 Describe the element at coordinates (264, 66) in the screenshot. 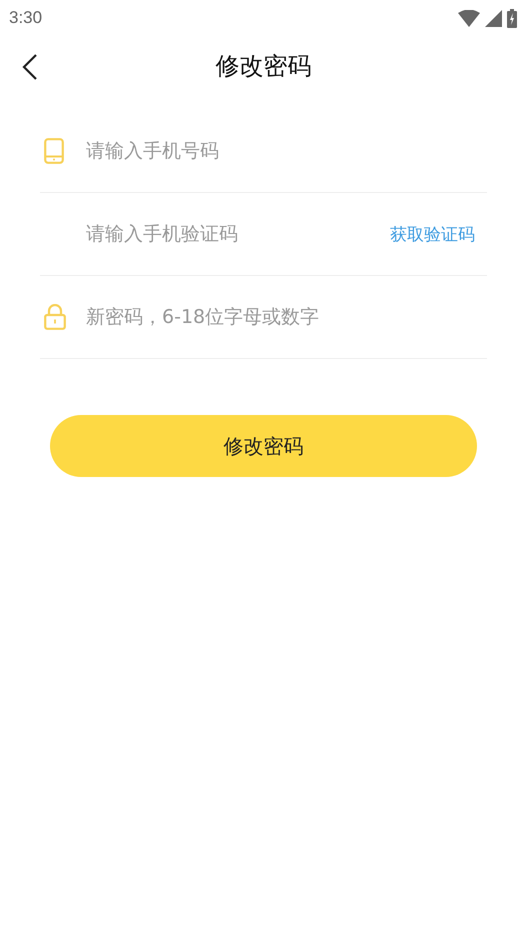

I see `page-title: 修改密码` at that location.